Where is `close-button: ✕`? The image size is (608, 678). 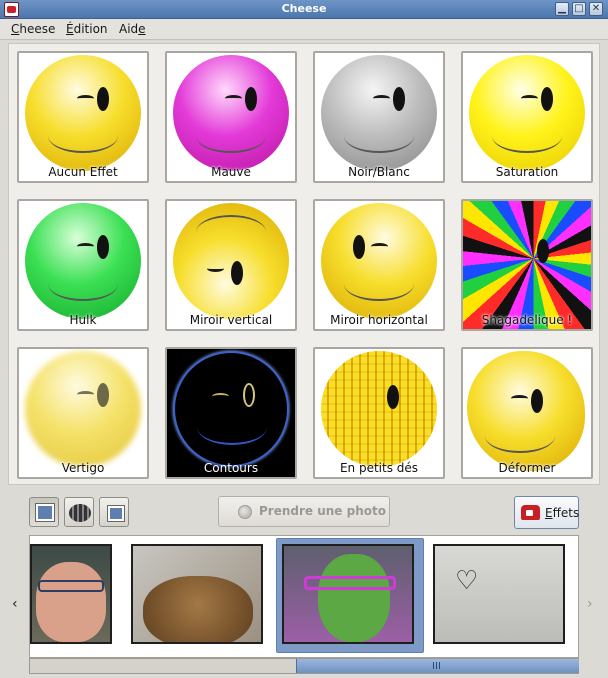
close-button: ✕ is located at coordinates (596, 9).